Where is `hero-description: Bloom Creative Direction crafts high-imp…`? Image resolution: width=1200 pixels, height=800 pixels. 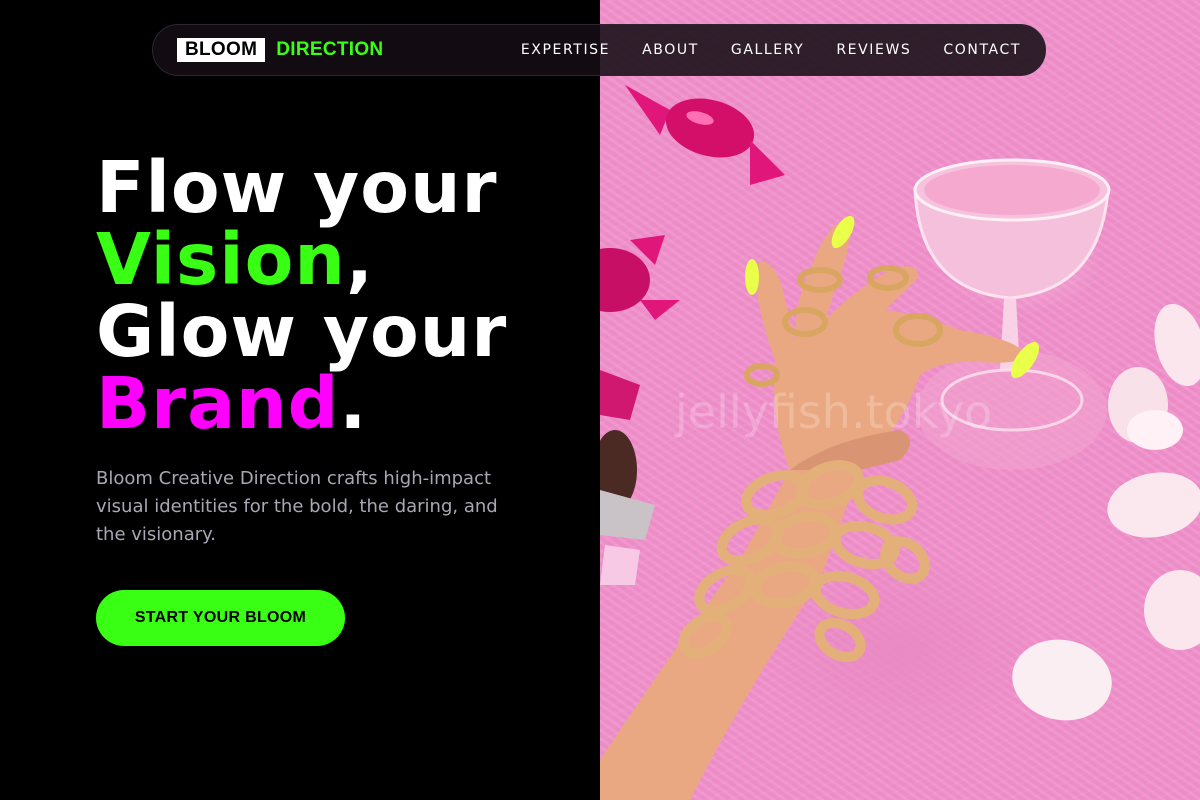 hero-description: Bloom Creative Direction crafts high-imp… is located at coordinates (297, 506).